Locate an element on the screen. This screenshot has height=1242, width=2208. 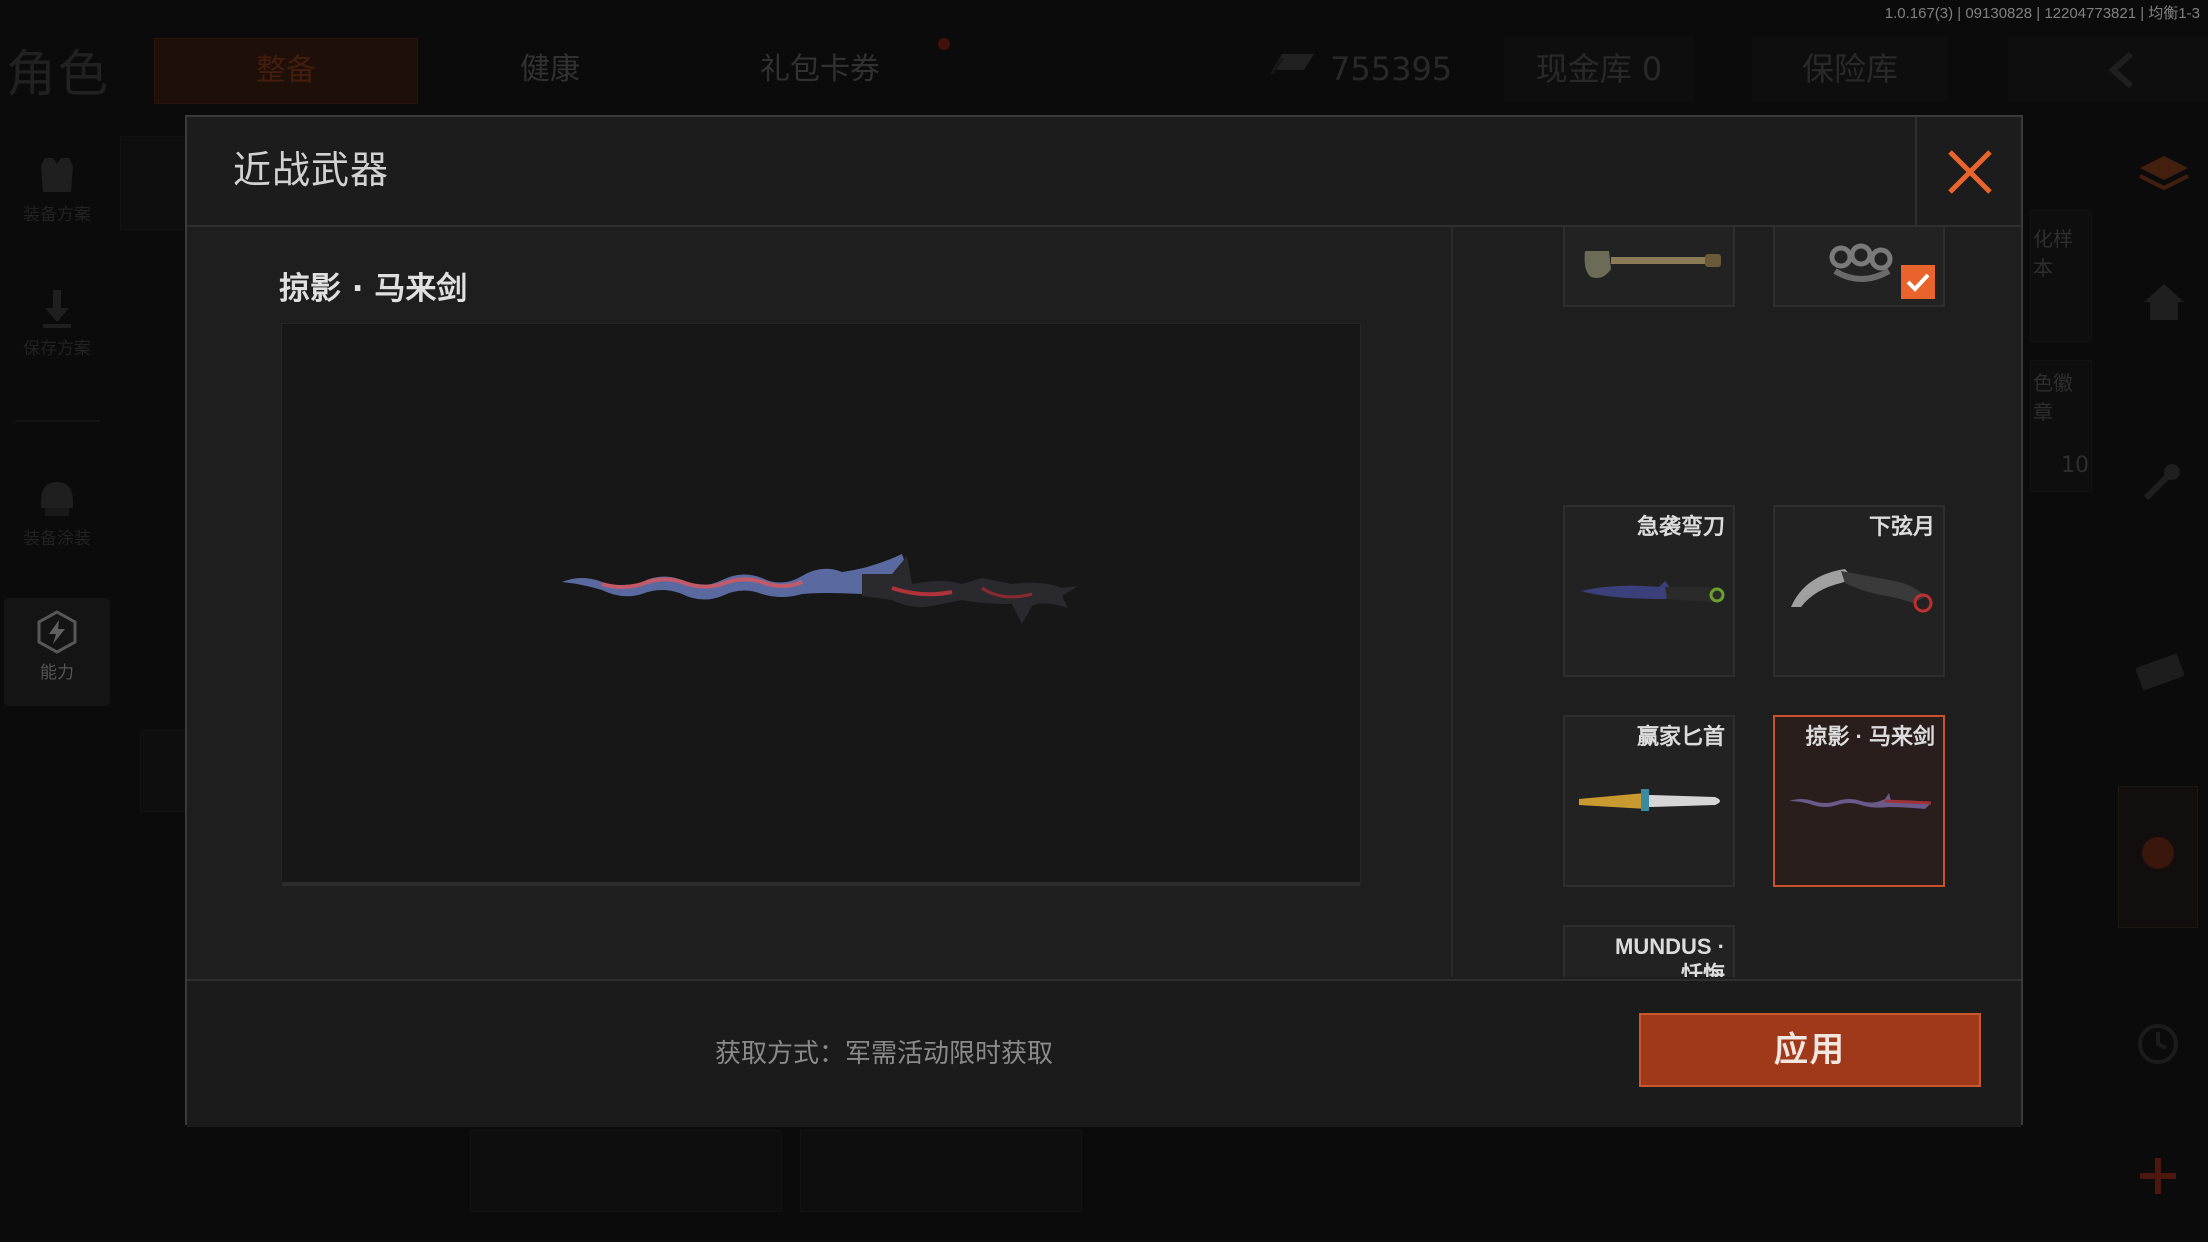
close-button is located at coordinates (1968, 171).